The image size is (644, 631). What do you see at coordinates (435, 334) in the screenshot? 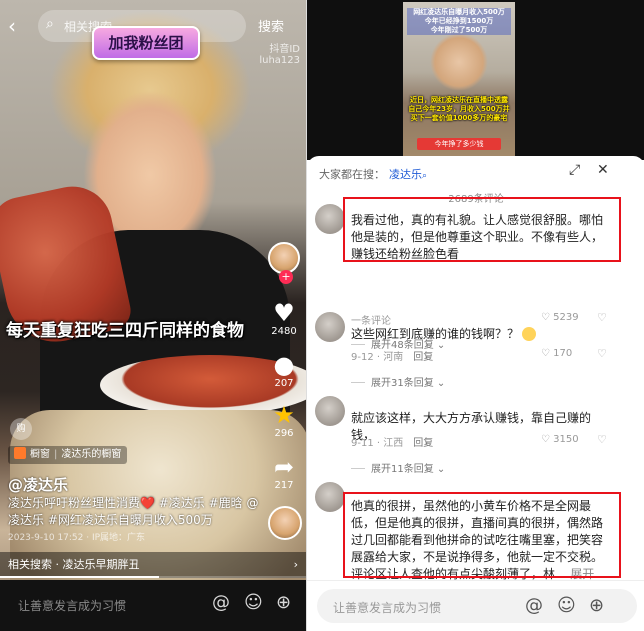
I see `comment-text-body: 这些网红到底赚的谁的钱啊？？` at bounding box center [435, 334].